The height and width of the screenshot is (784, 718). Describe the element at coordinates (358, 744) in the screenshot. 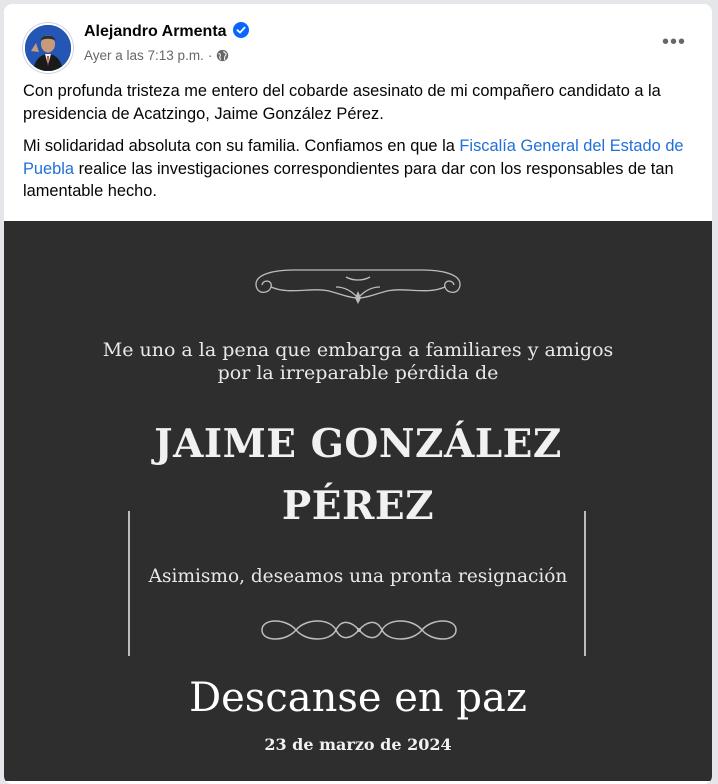

I see `condolence-date: 23 de marzo de 2024` at that location.